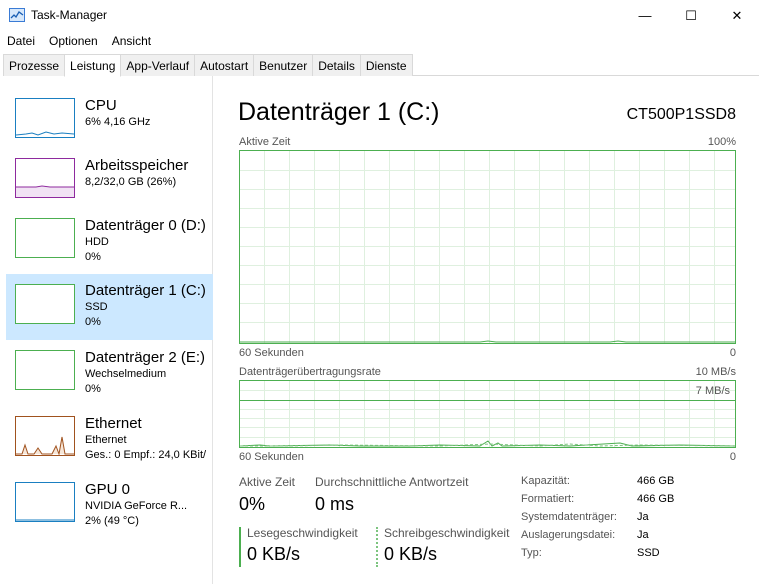 The image size is (759, 584). Describe the element at coordinates (335, 504) in the screenshot. I see `response-time-stat-value: 0 ms` at that location.